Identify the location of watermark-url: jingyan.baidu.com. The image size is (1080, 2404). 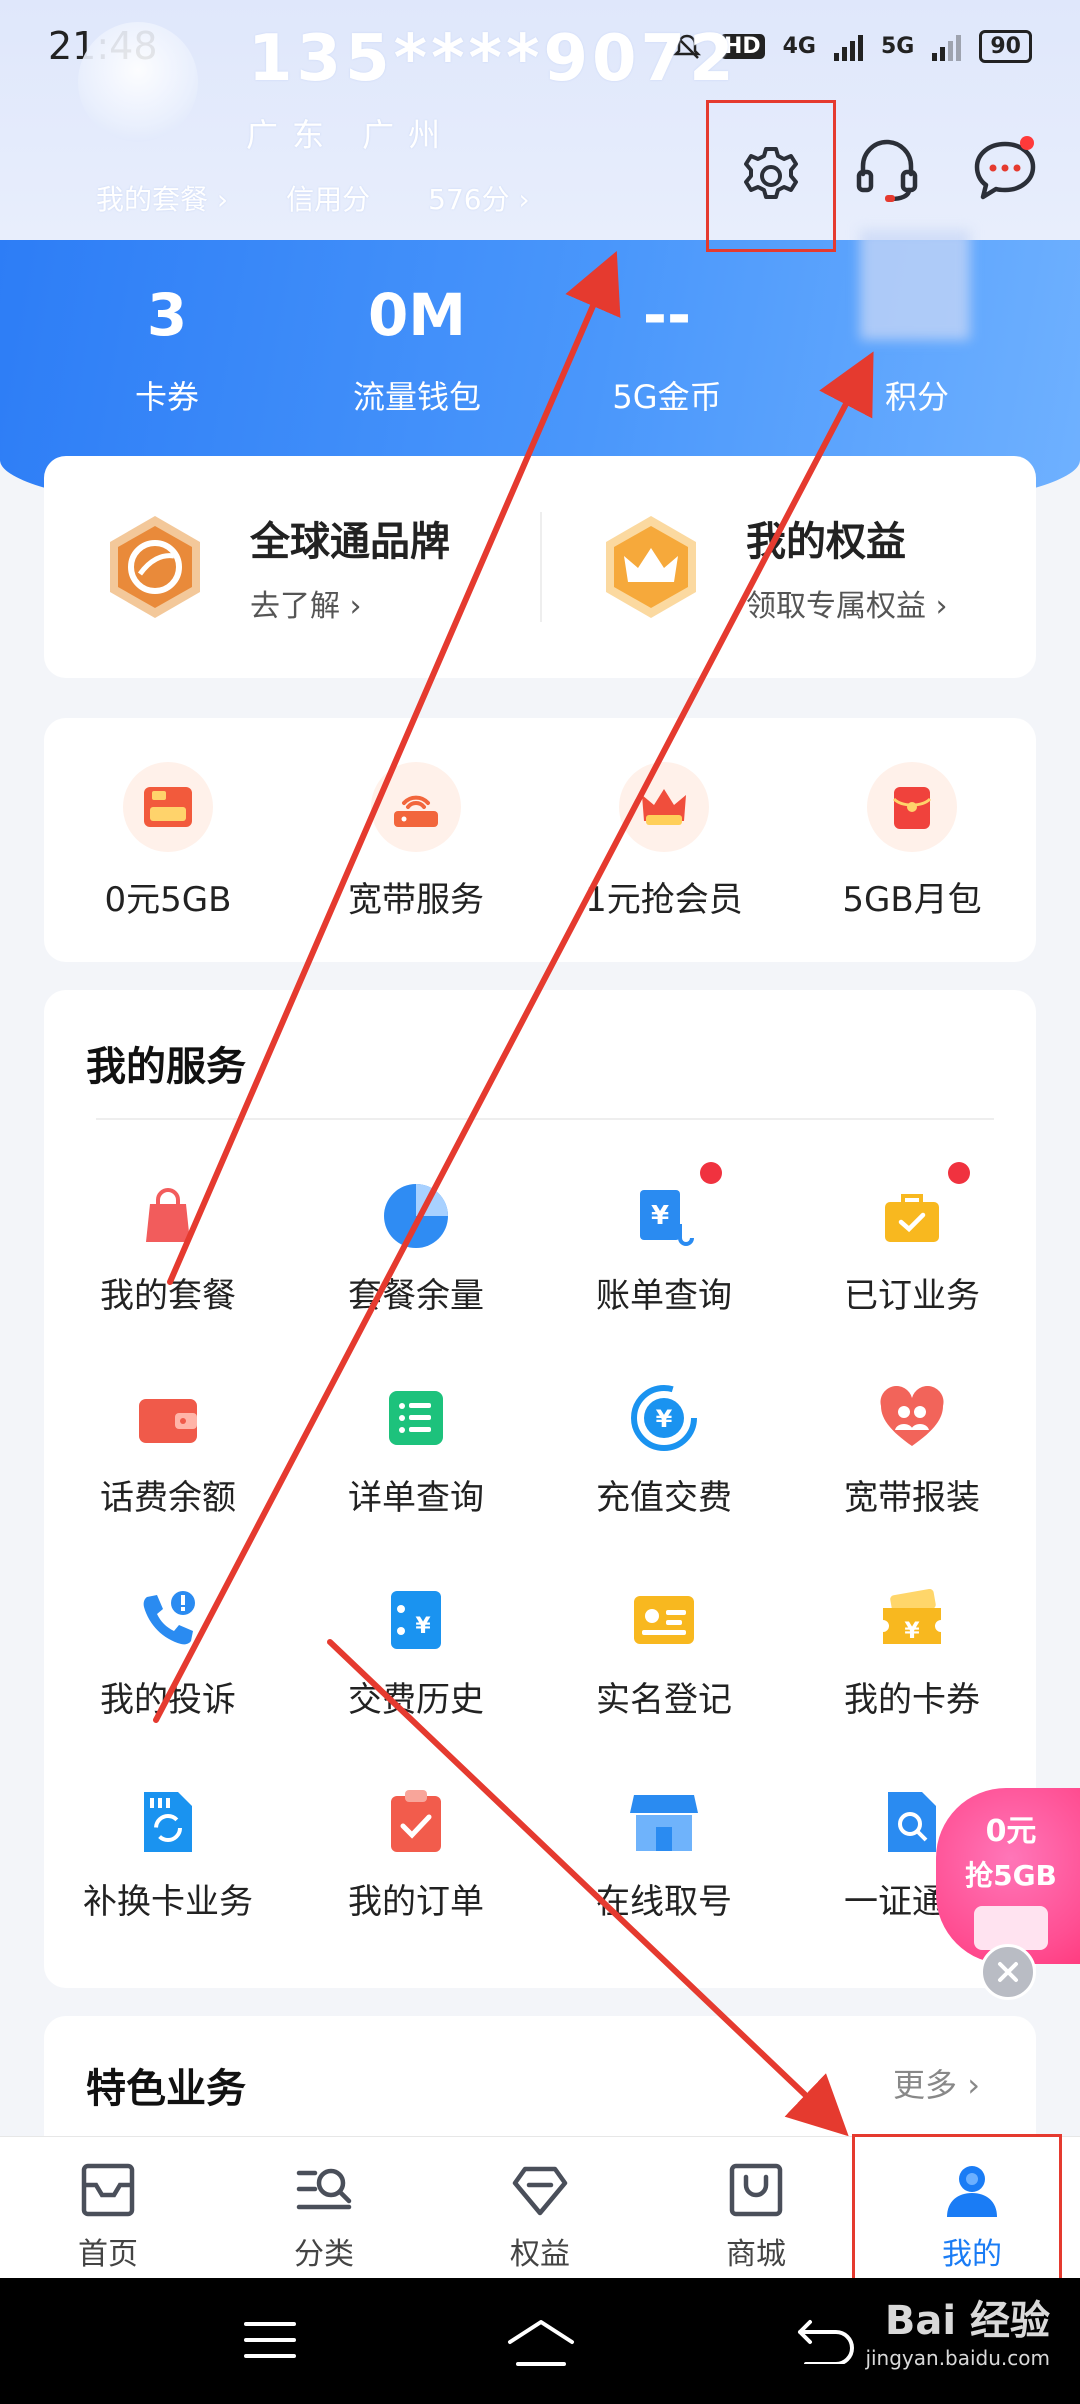
(957, 2358).